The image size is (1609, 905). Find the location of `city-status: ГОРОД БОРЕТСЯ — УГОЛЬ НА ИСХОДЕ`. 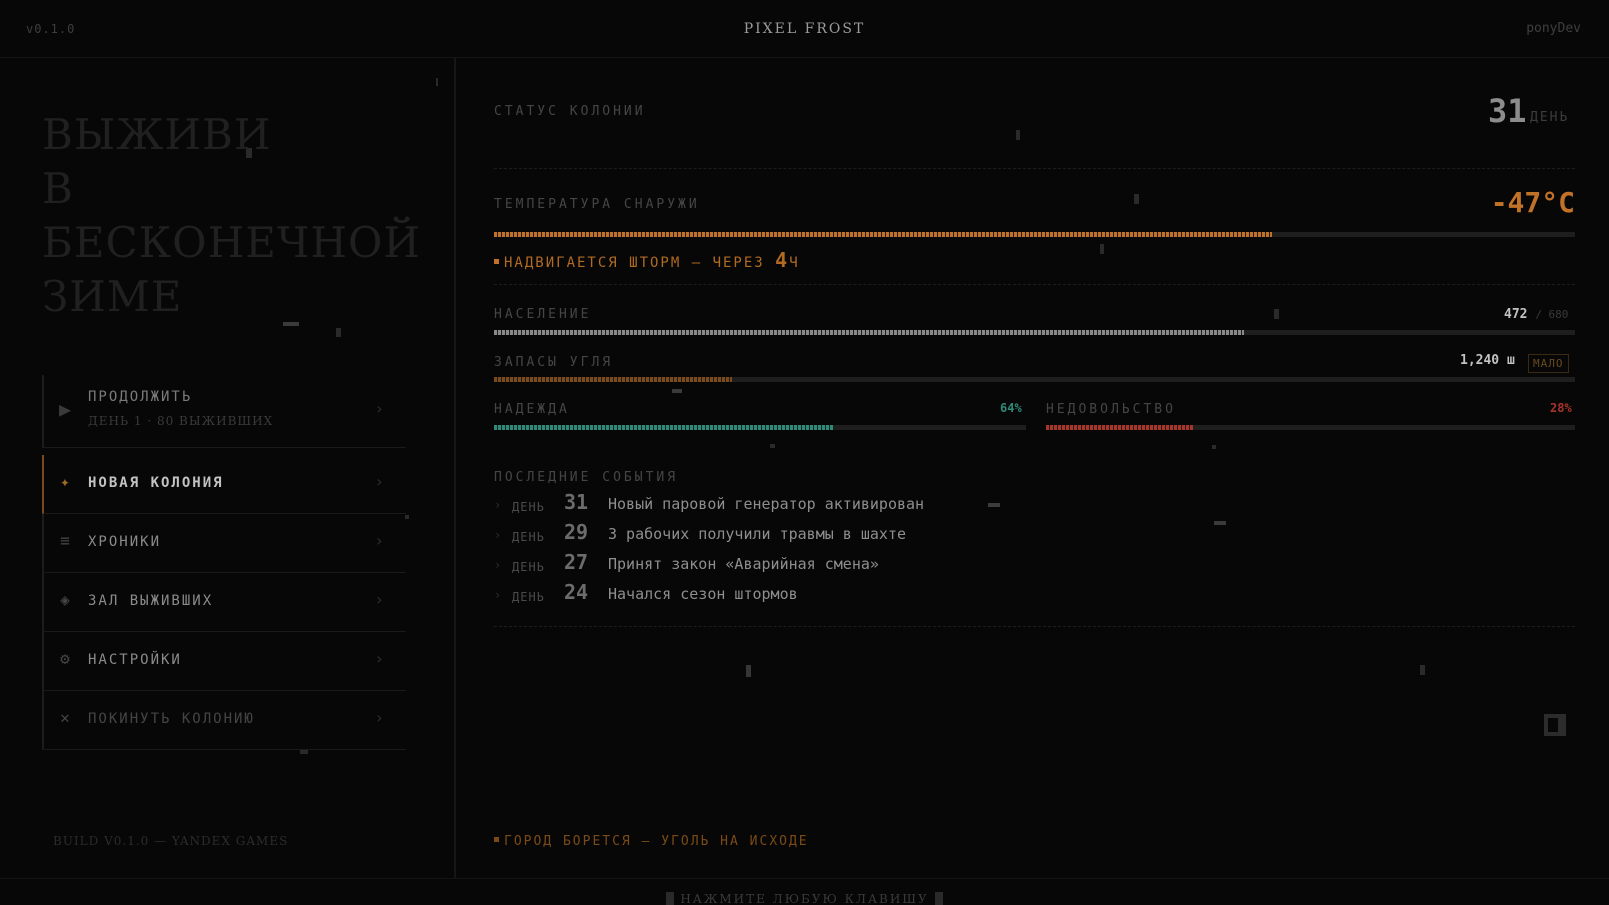

city-status: ГОРОД БОРЕТСЯ — УГОЛЬ НА ИСХОДЕ is located at coordinates (651, 841).